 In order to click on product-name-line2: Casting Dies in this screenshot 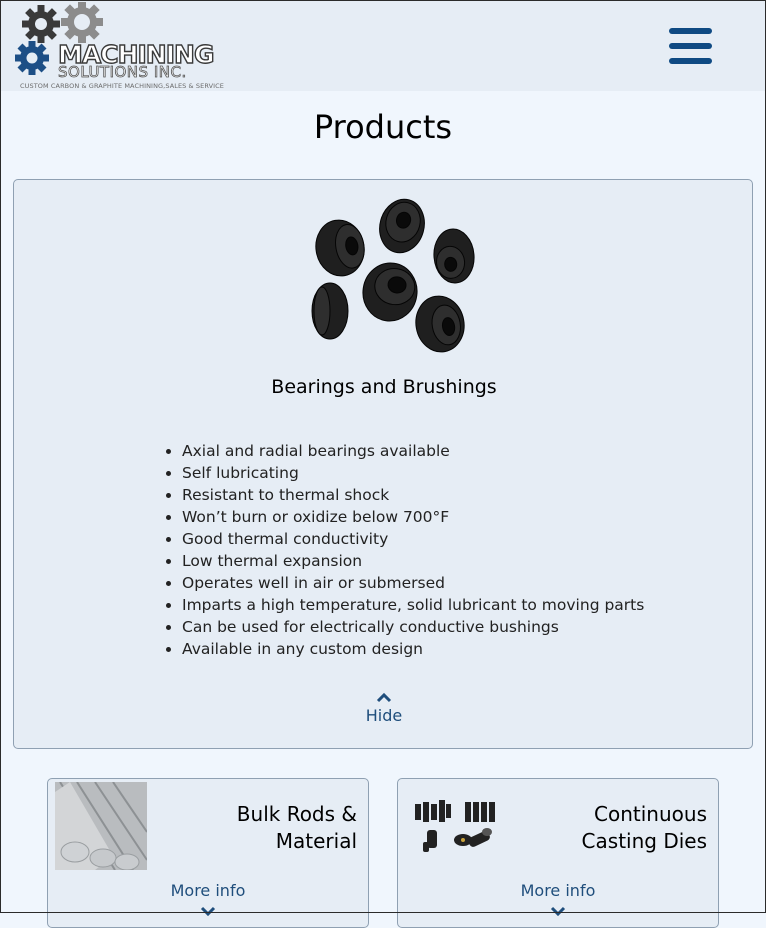, I will do `click(644, 841)`.